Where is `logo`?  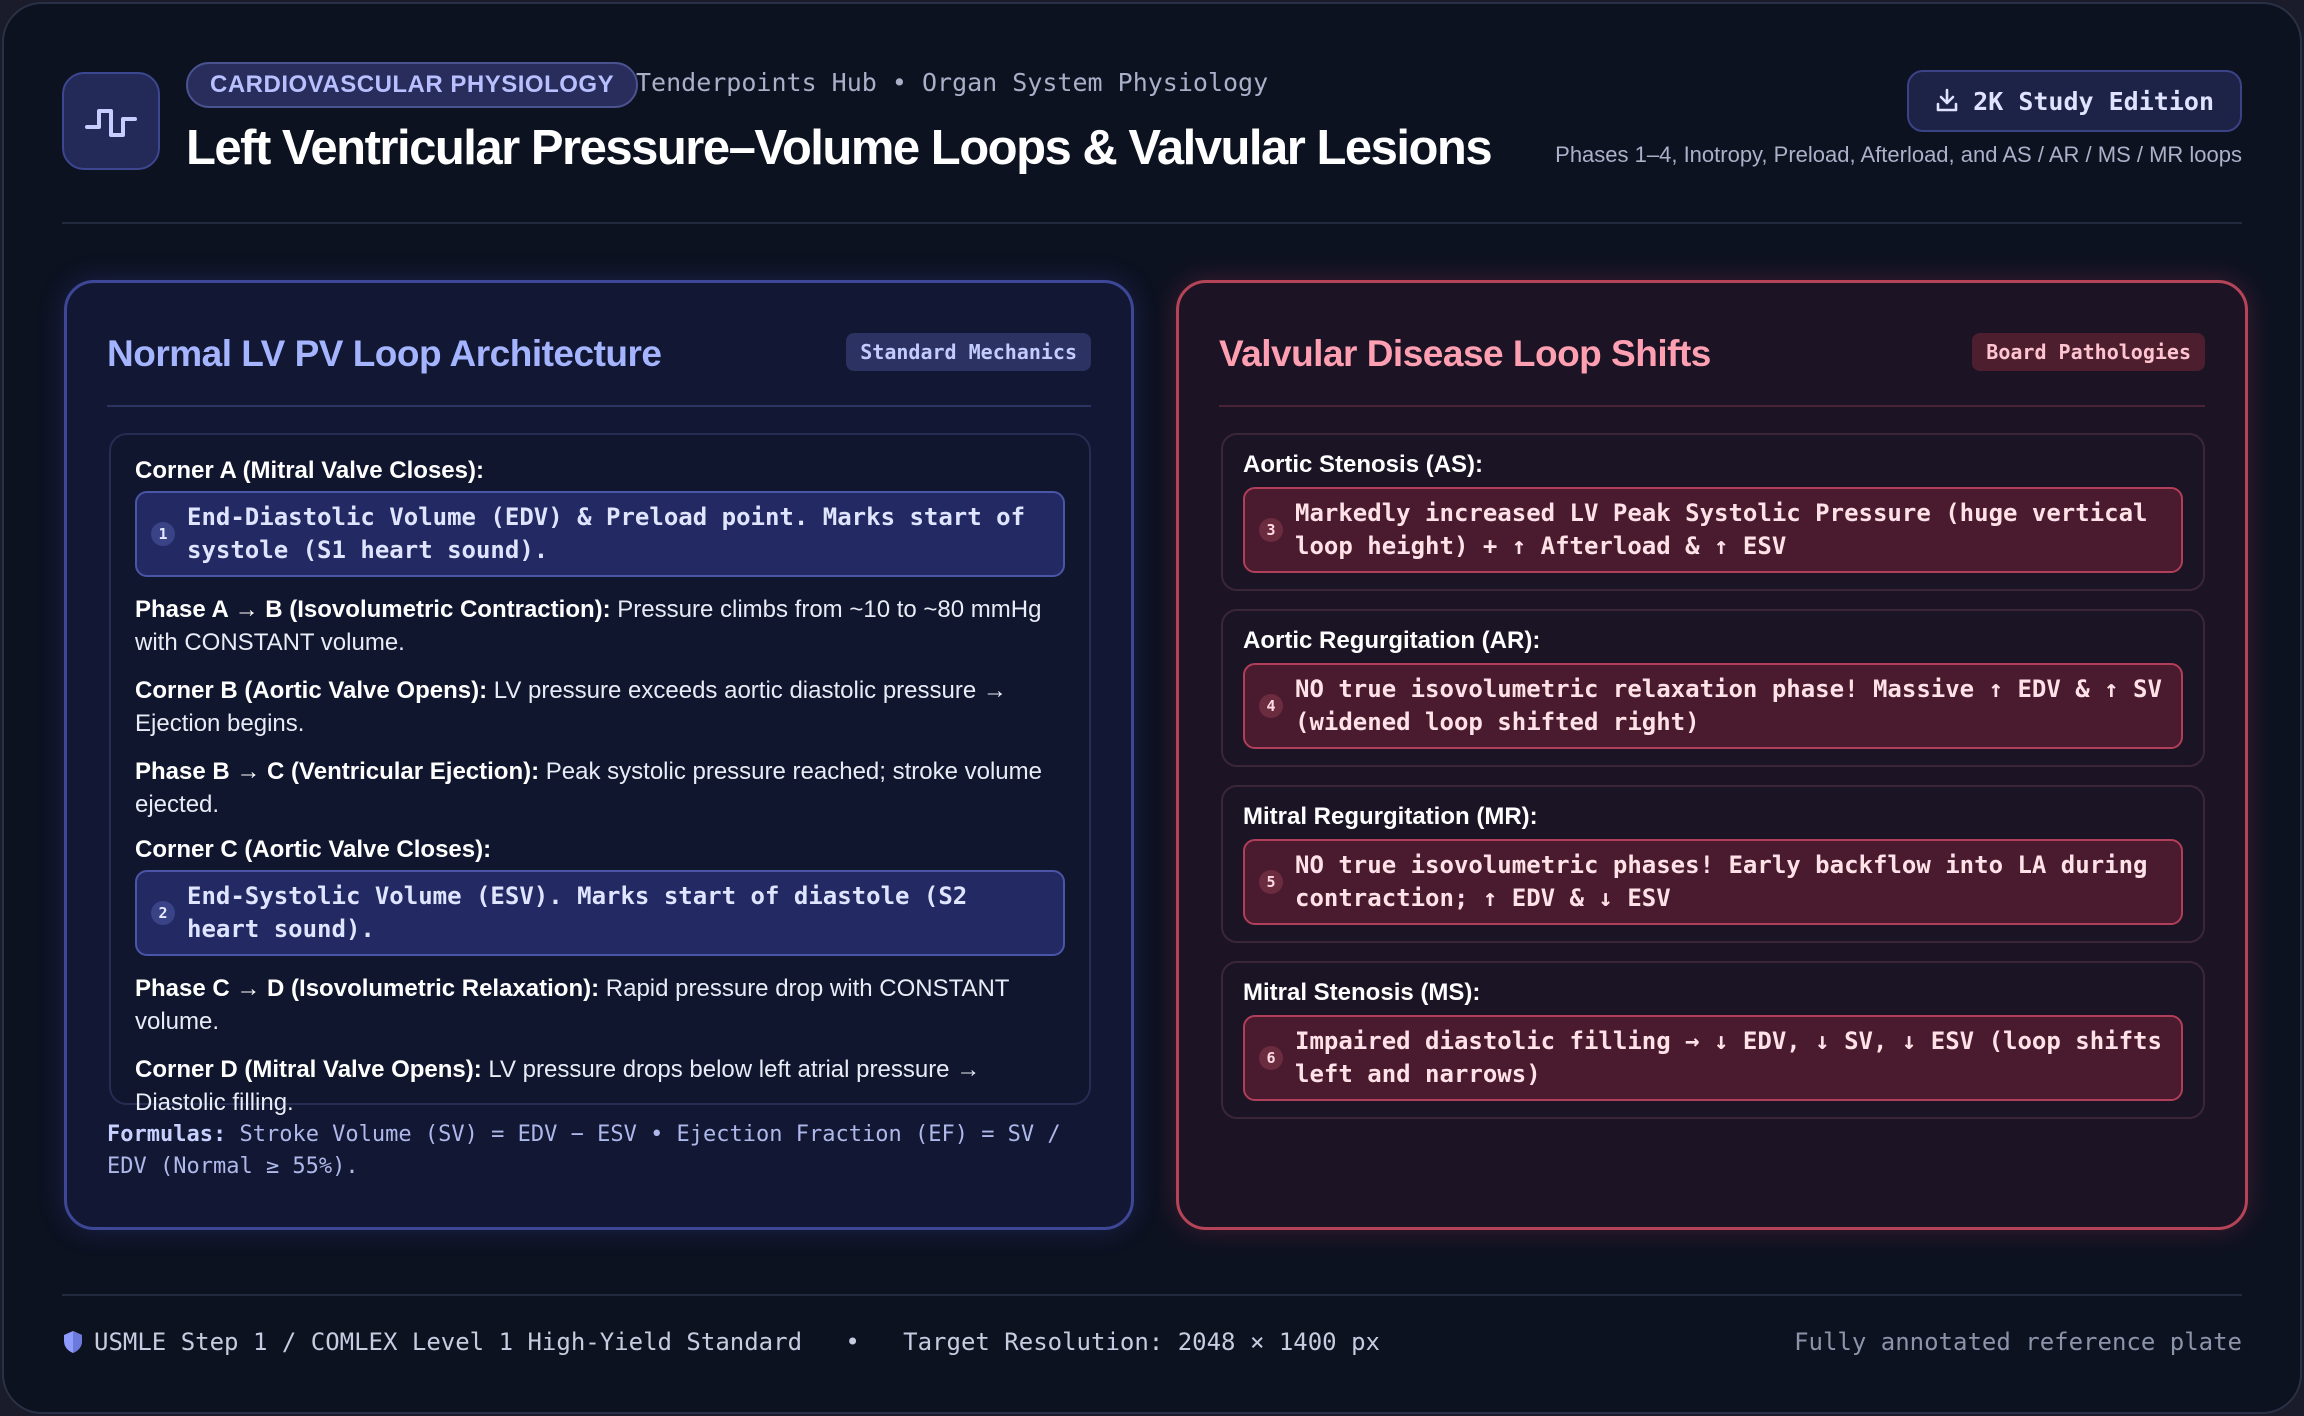 logo is located at coordinates (111, 121).